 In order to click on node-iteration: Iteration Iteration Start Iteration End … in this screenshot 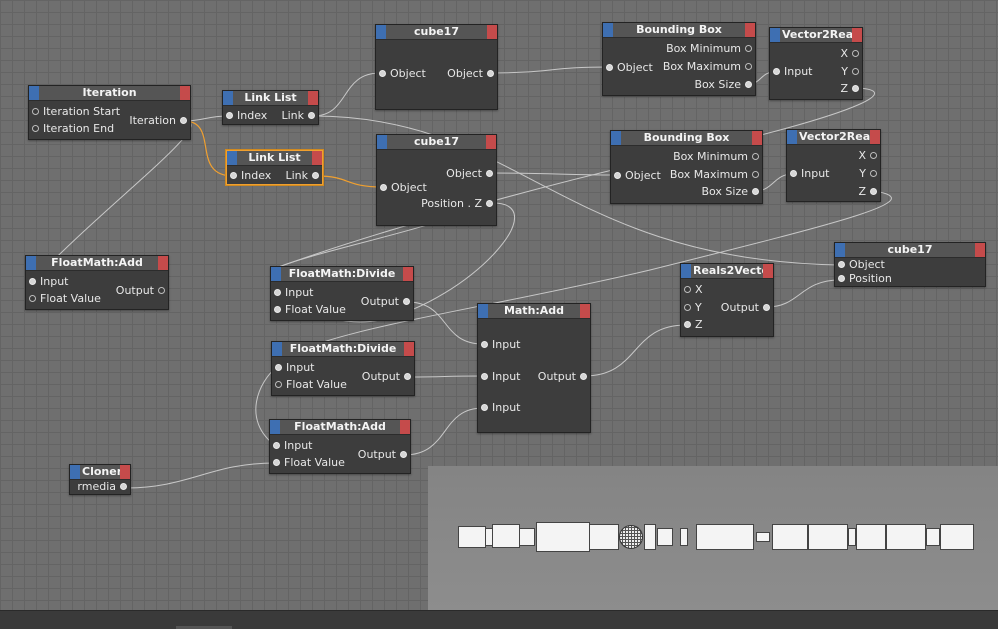, I will do `click(109, 112)`.